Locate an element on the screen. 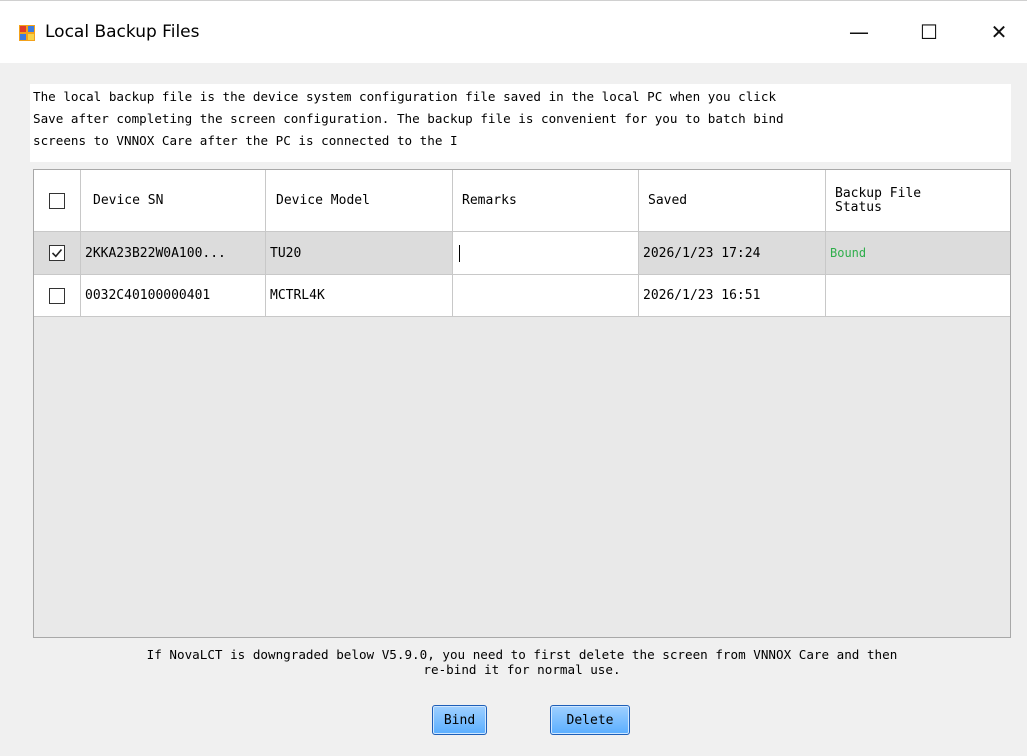  remarks-cell is located at coordinates (546, 296).